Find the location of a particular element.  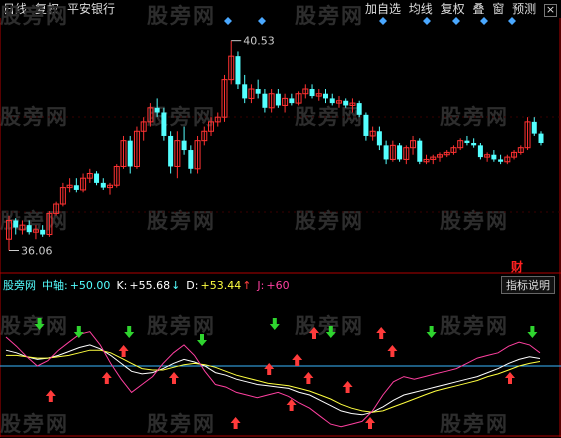

finance-badge: 财 is located at coordinates (517, 266).